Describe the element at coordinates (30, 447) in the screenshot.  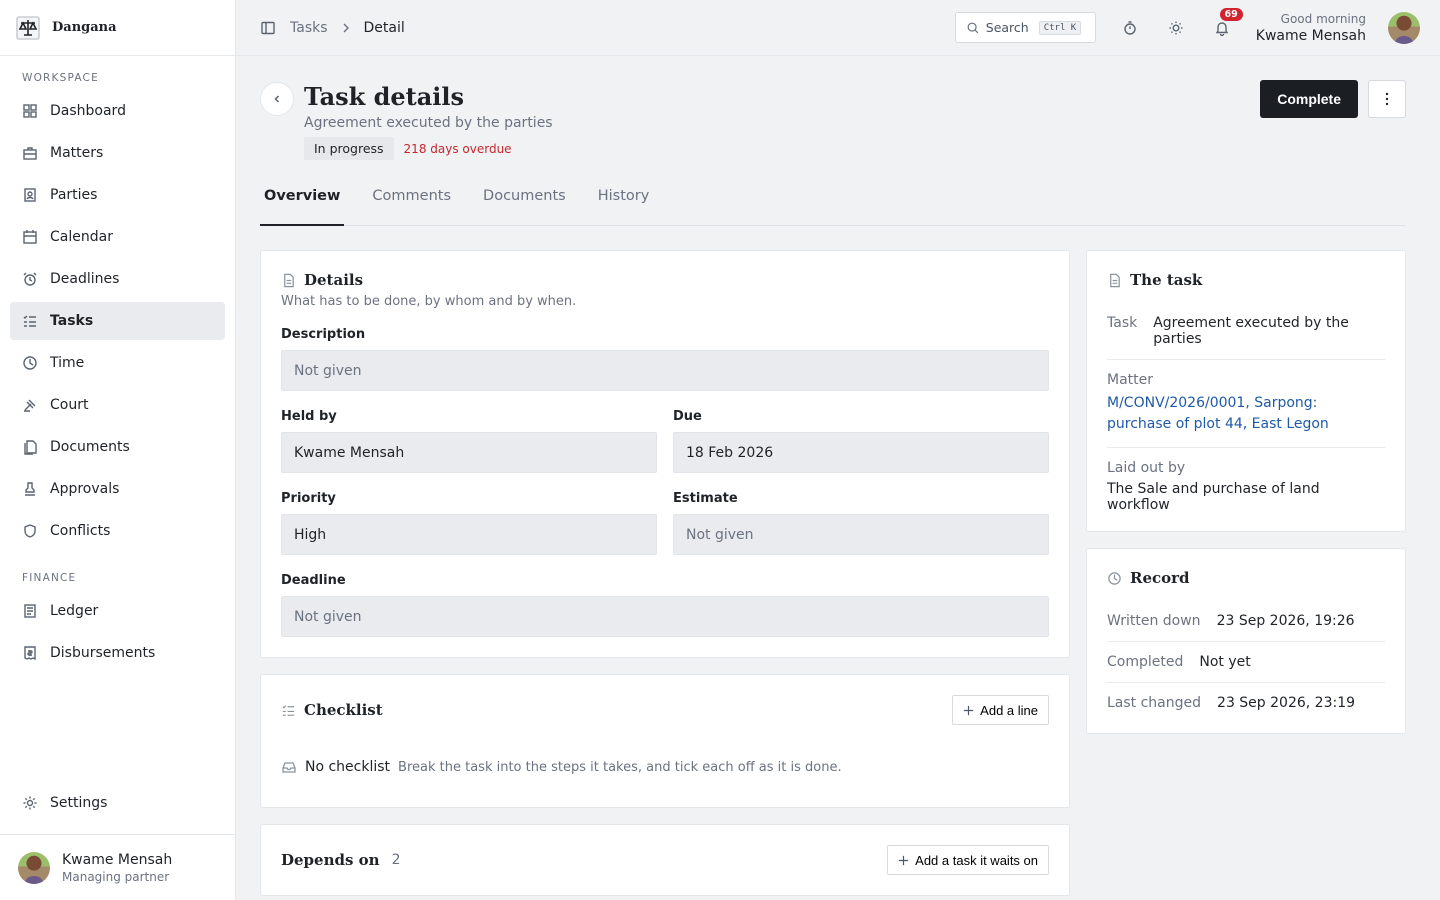
I see `documents-icon` at that location.